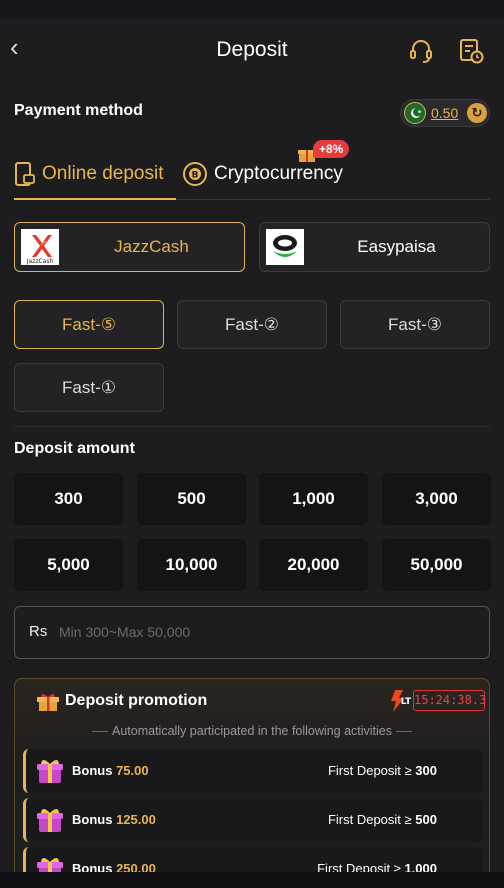  What do you see at coordinates (151, 246) in the screenshot?
I see `channel-label: JazzCash` at bounding box center [151, 246].